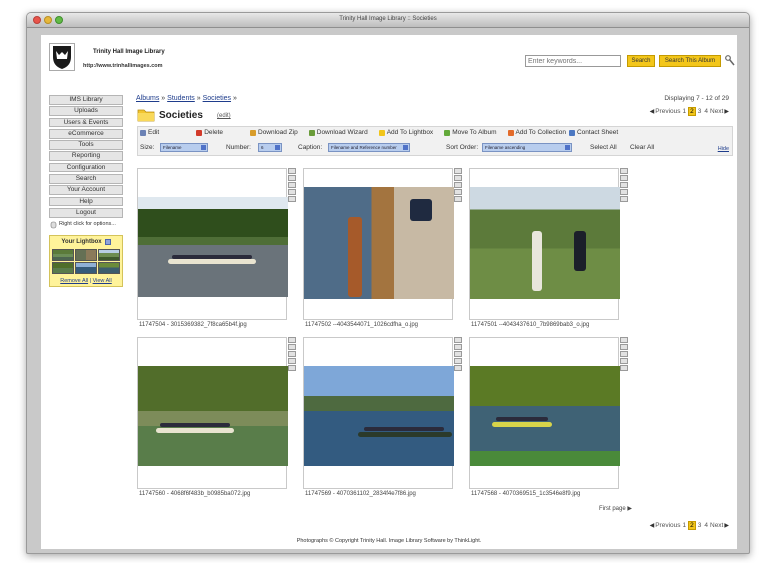 The width and height of the screenshot is (762, 563). I want to click on search-button: Search, so click(641, 61).